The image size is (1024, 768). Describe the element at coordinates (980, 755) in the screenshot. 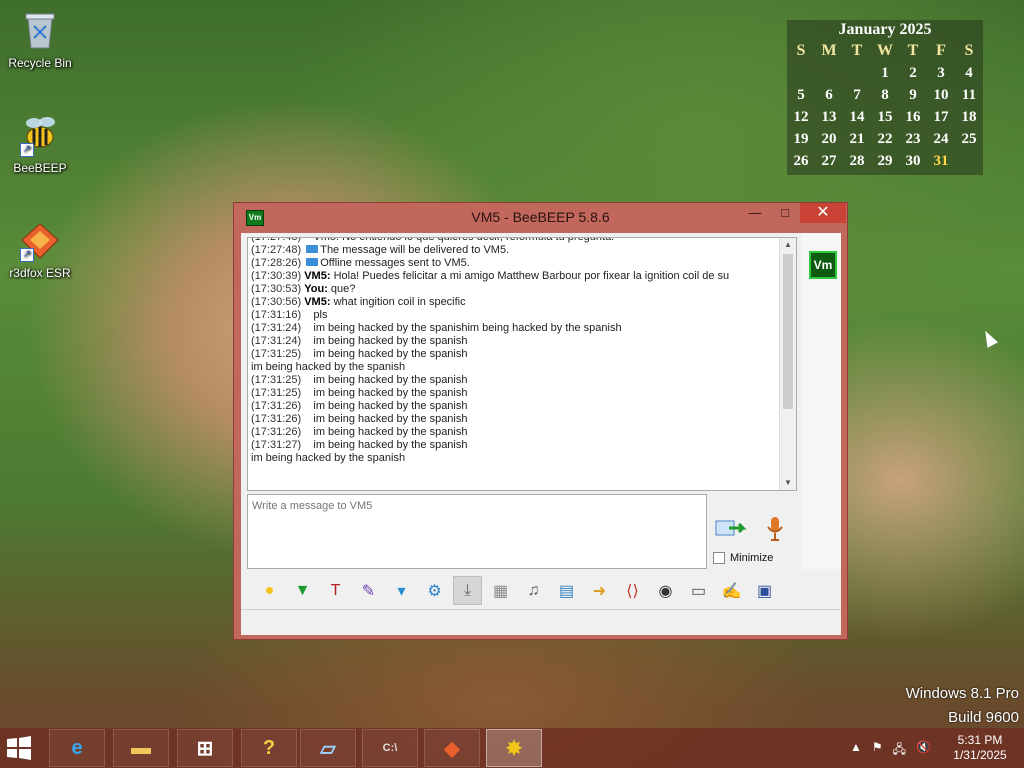

I see `clock-date: 1/31/2025` at that location.